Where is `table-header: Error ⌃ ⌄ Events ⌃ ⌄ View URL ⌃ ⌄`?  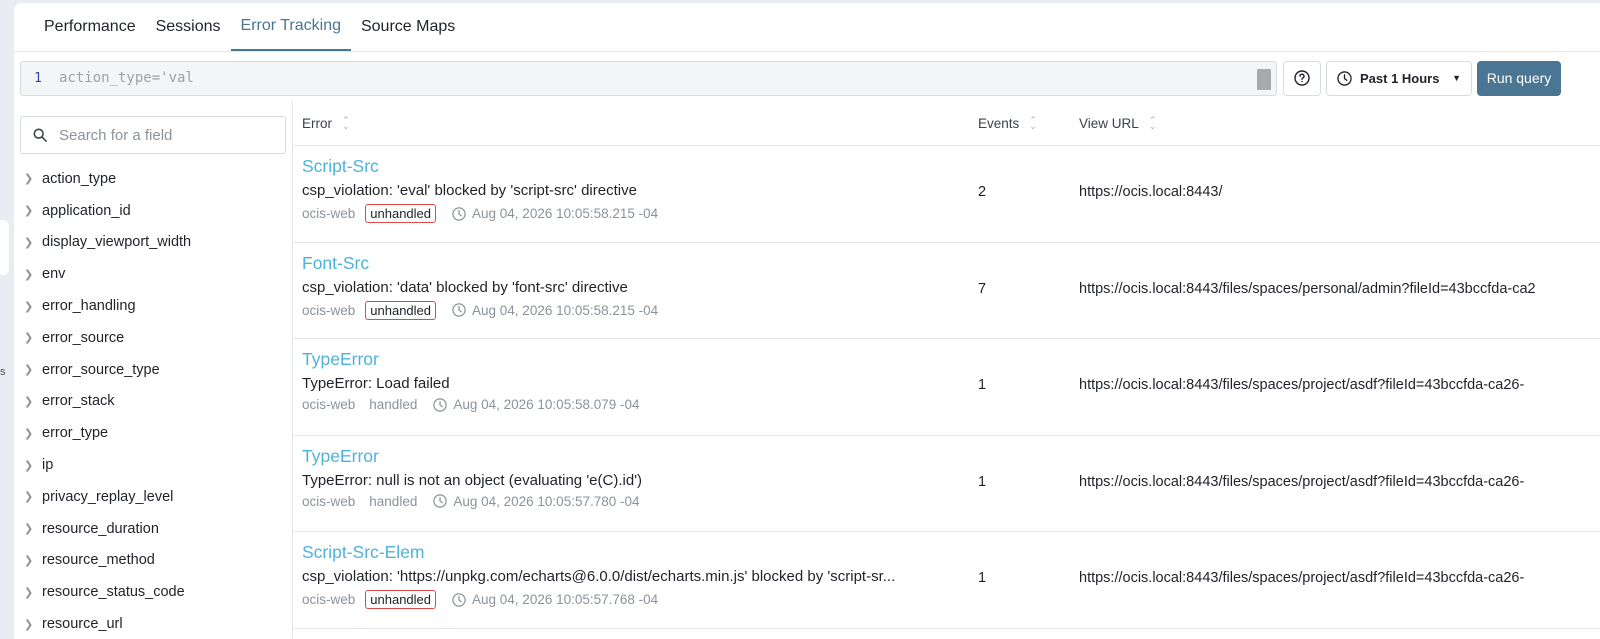 table-header: Error ⌃ ⌄ Events ⌃ ⌄ View URL ⌃ ⌄ is located at coordinates (947, 123).